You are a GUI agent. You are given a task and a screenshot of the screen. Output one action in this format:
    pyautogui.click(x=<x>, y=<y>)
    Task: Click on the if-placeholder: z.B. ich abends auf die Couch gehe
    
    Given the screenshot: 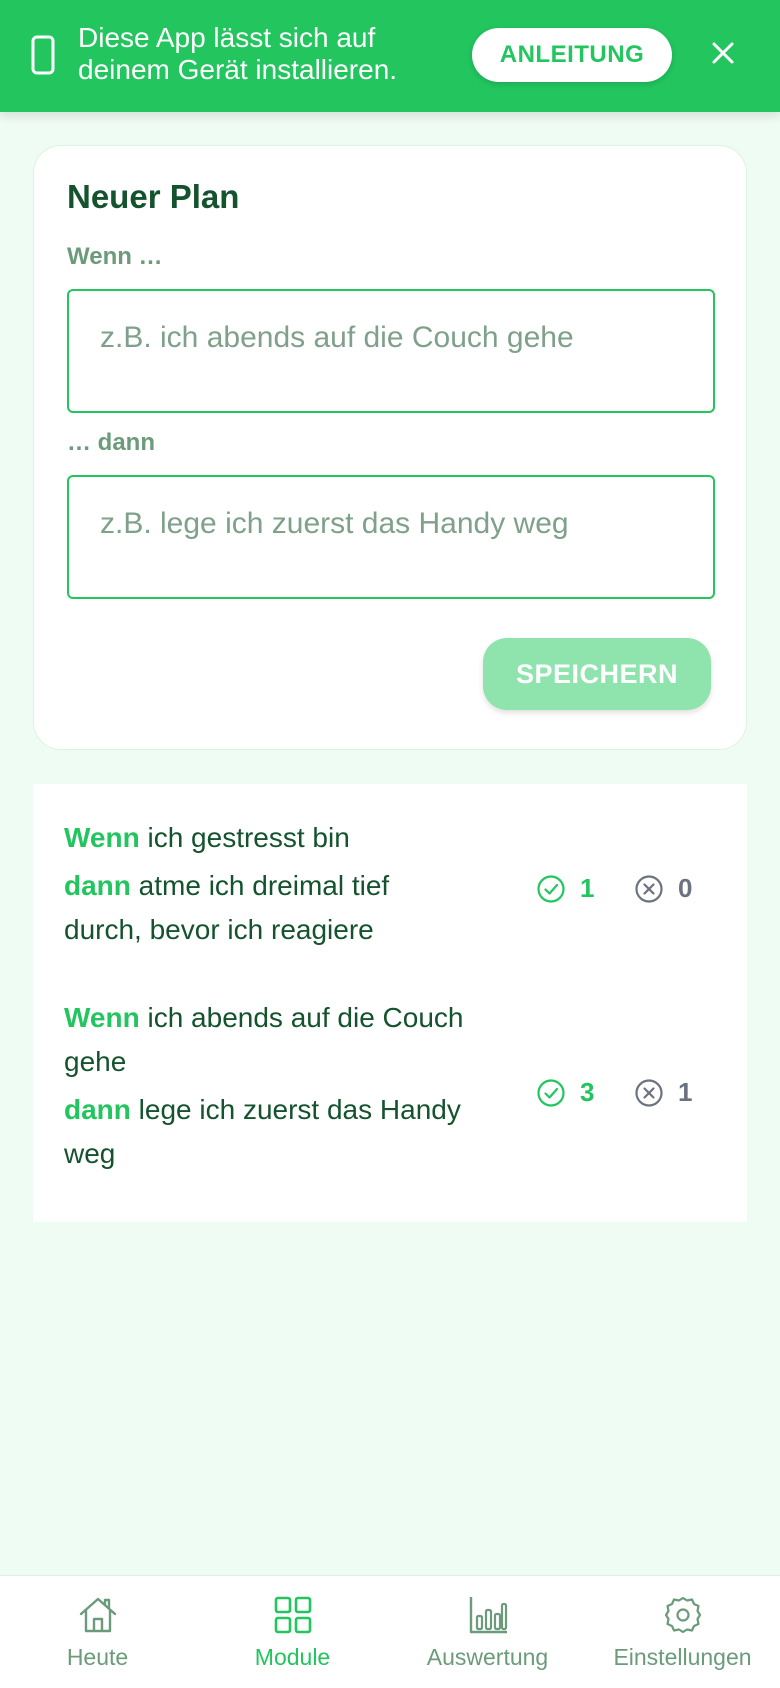 What is the action you would take?
    pyautogui.click(x=337, y=337)
    